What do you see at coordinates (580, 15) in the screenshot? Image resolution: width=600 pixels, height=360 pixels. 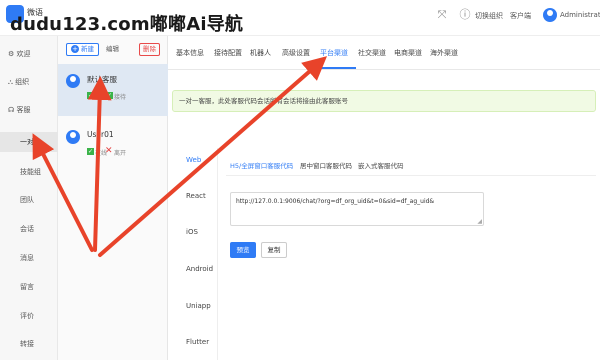 I see `user-name: Administrator` at bounding box center [580, 15].